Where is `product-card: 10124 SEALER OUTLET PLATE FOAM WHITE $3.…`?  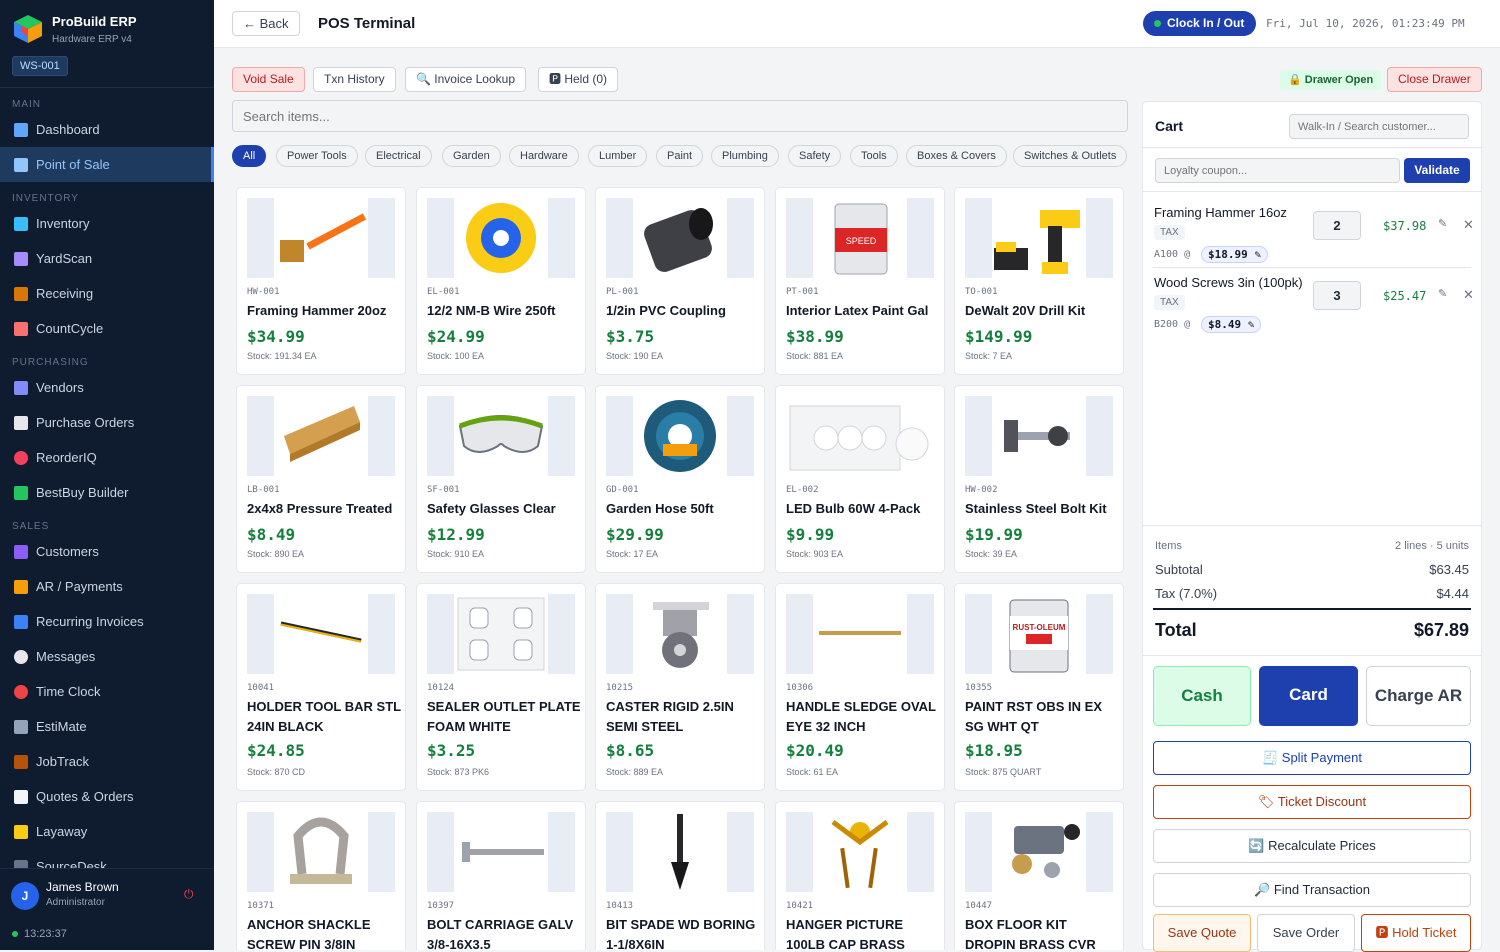
product-card: 10124 SEALER OUTLET PLATE FOAM WHITE $3.… is located at coordinates (501, 687).